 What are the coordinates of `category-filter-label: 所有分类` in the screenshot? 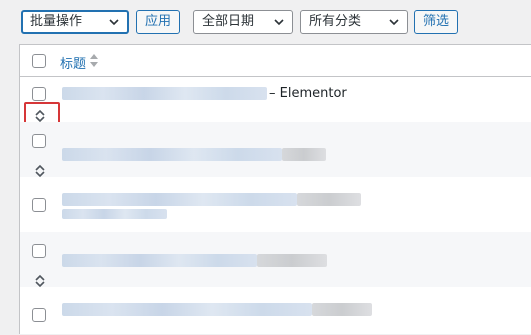 It's located at (335, 21).